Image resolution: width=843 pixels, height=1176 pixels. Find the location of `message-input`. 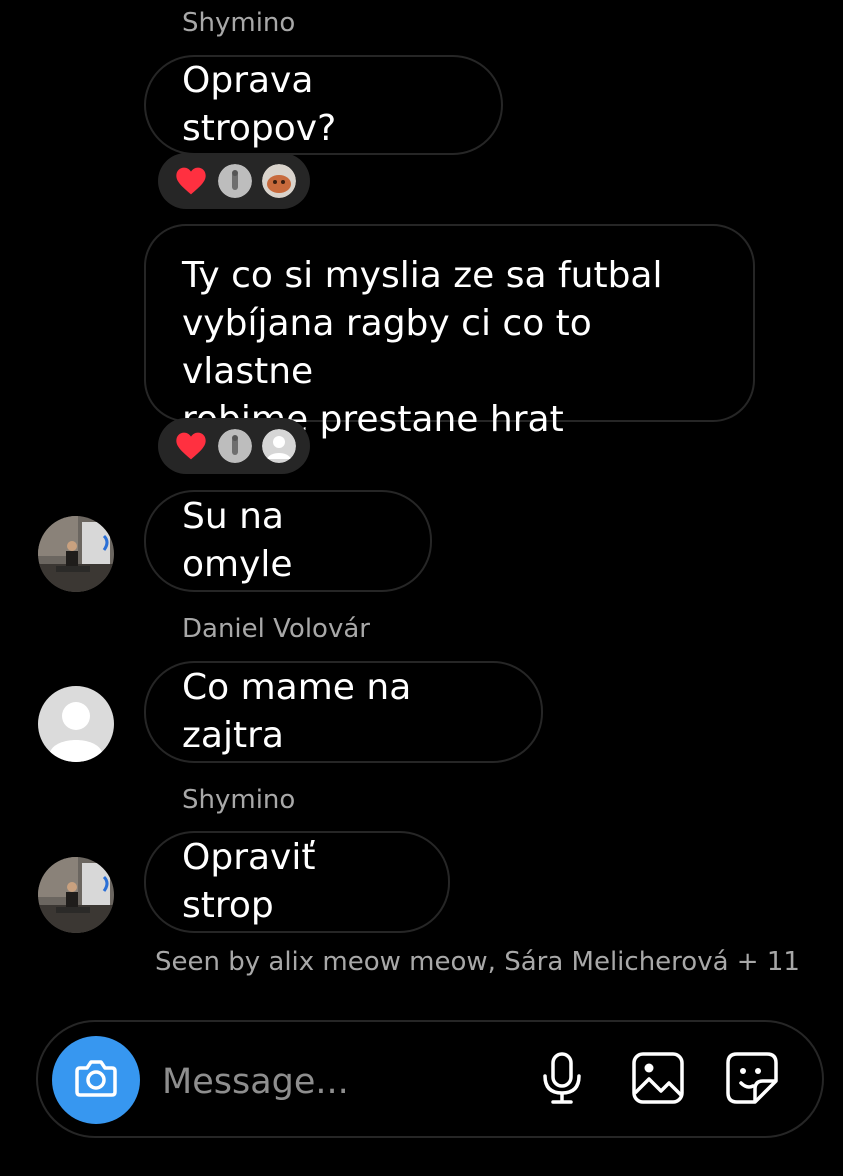

message-input is located at coordinates (342, 1082).